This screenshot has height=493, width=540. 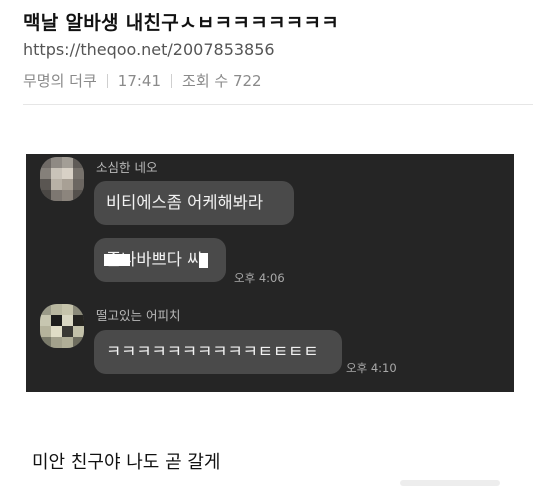 What do you see at coordinates (259, 278) in the screenshot?
I see `message-timestamp: 오후 4:06` at bounding box center [259, 278].